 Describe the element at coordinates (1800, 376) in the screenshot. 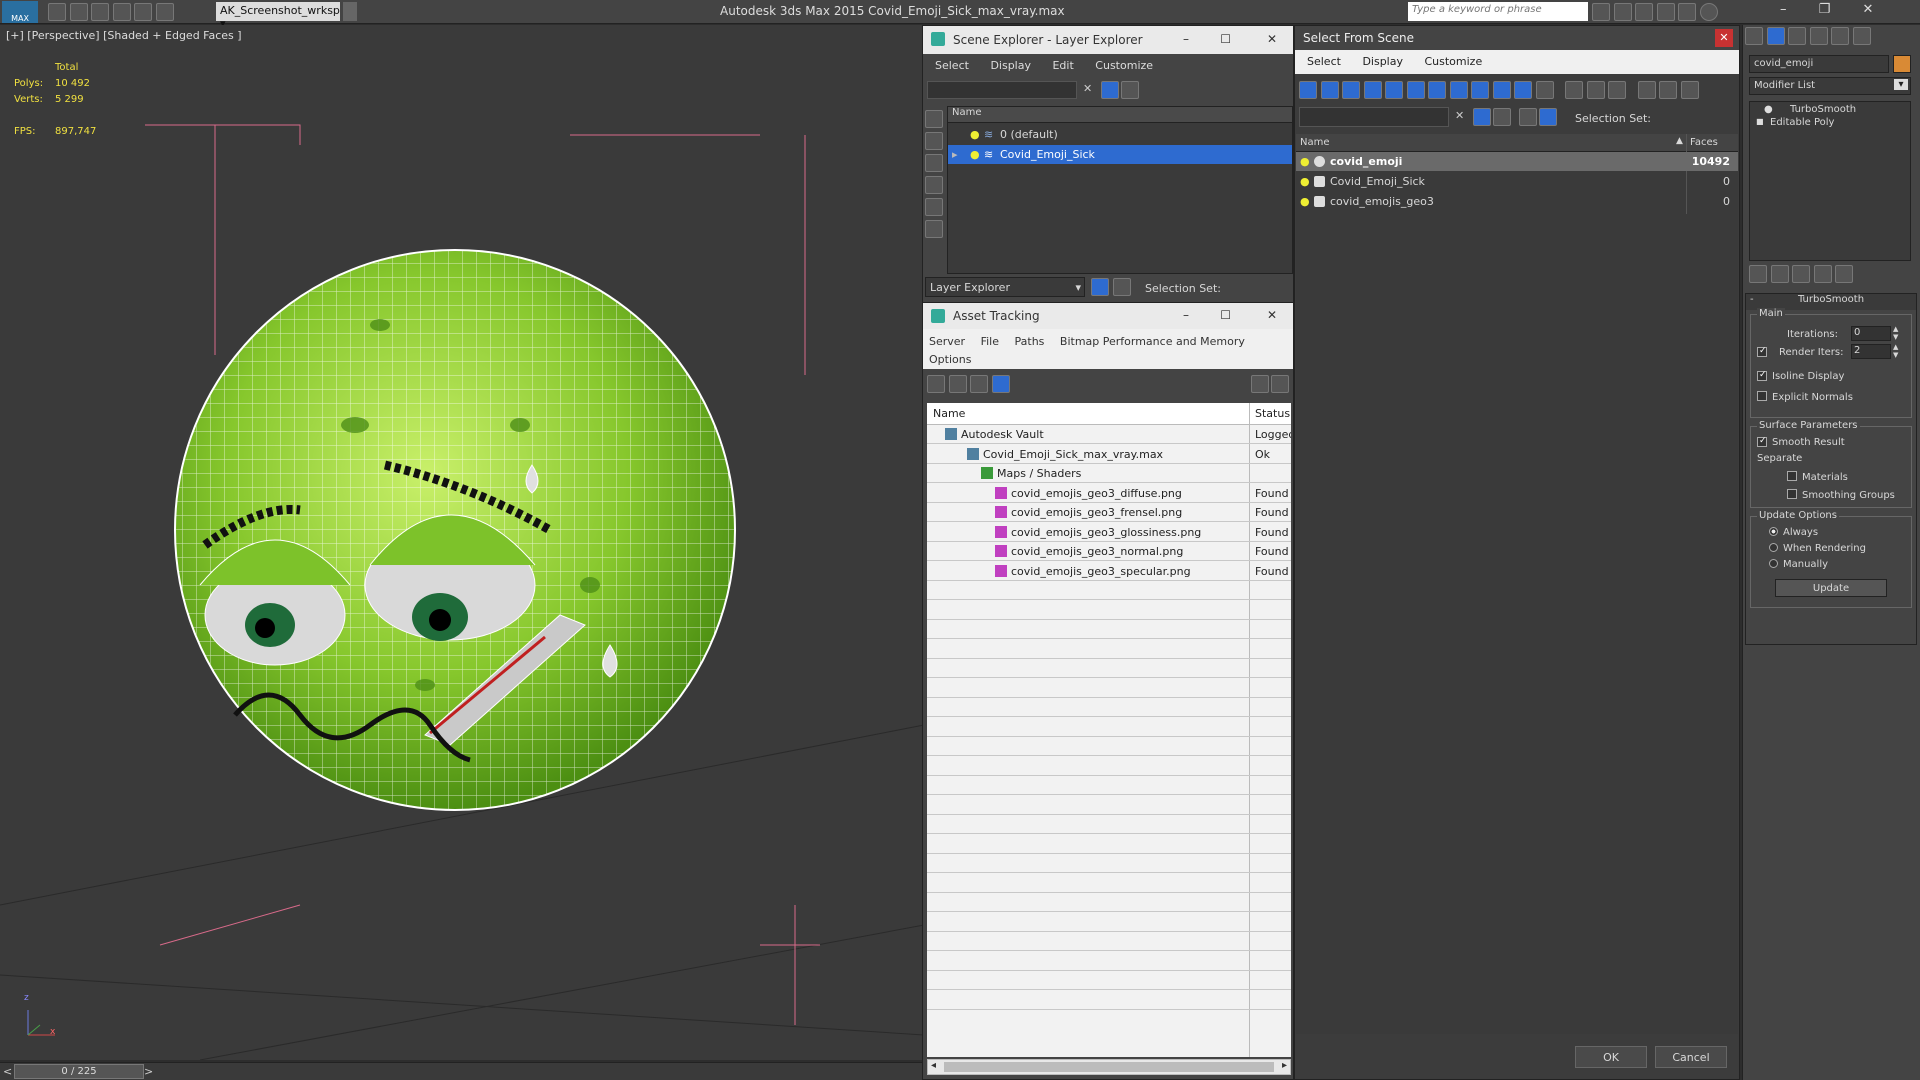

I see `isoline-display-checkbox: Isoline Display` at that location.